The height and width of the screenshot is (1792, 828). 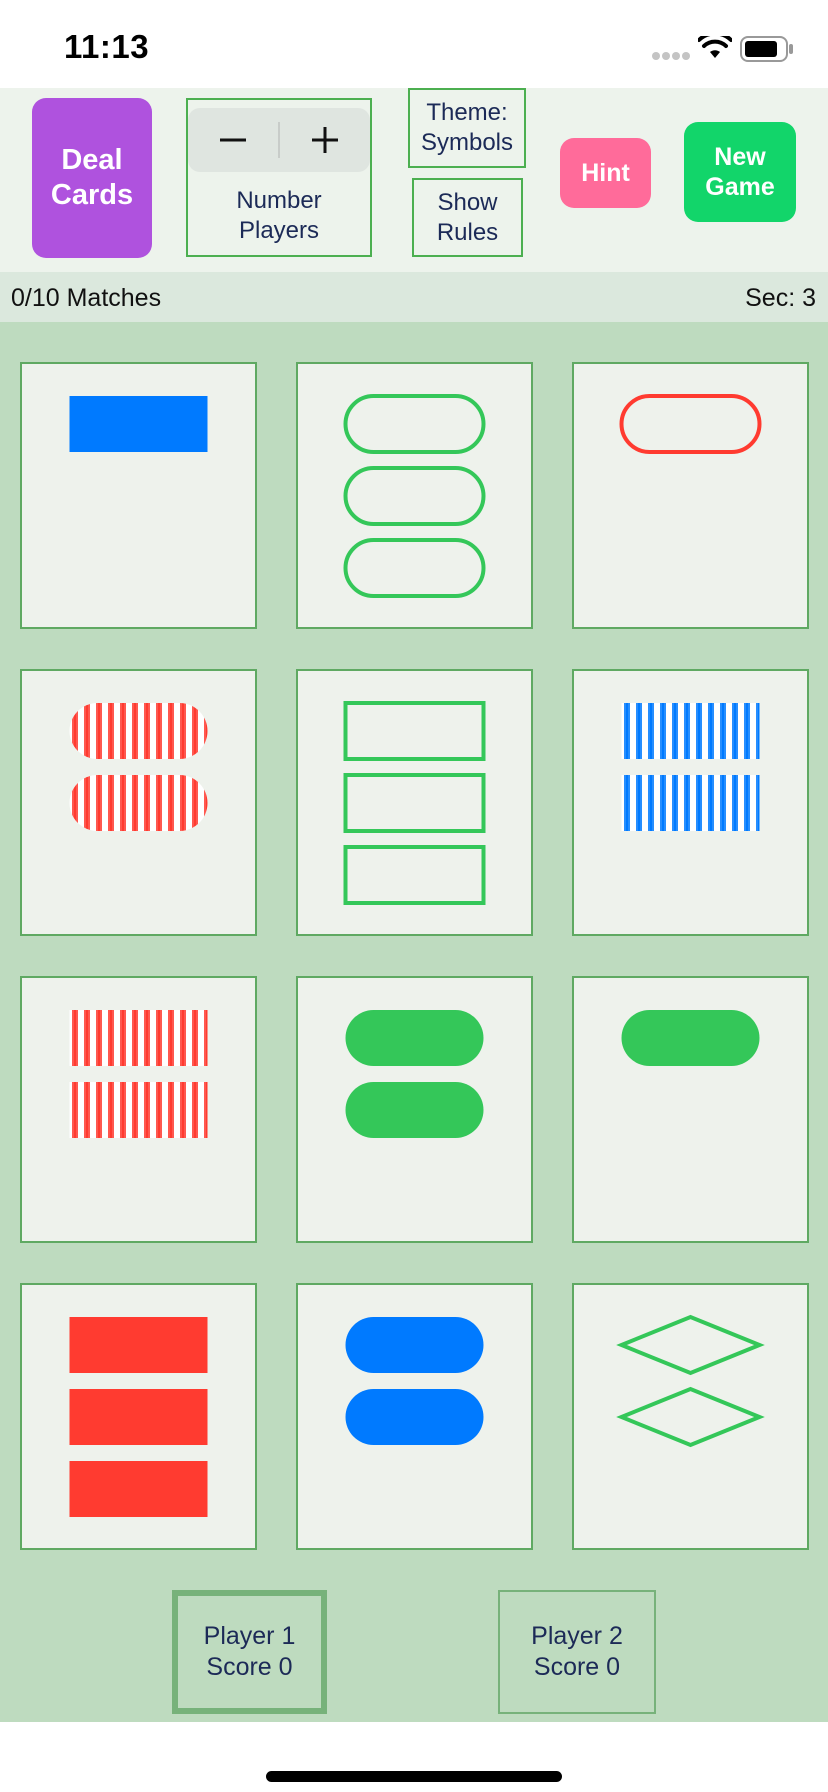 I want to click on deal-cards-button: Deal Cards, so click(x=92, y=178).